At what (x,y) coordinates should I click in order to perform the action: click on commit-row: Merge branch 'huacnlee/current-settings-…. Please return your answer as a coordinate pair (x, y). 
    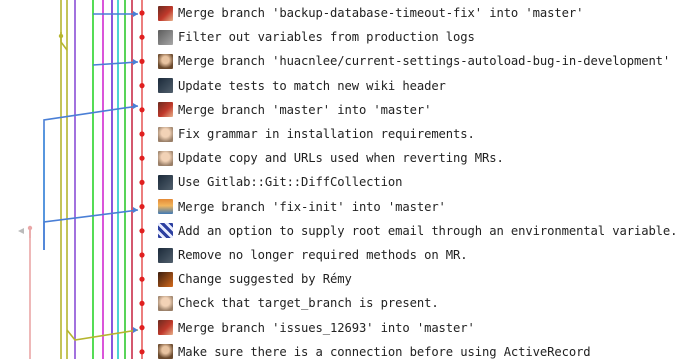
    Looking at the image, I should click on (417, 61).